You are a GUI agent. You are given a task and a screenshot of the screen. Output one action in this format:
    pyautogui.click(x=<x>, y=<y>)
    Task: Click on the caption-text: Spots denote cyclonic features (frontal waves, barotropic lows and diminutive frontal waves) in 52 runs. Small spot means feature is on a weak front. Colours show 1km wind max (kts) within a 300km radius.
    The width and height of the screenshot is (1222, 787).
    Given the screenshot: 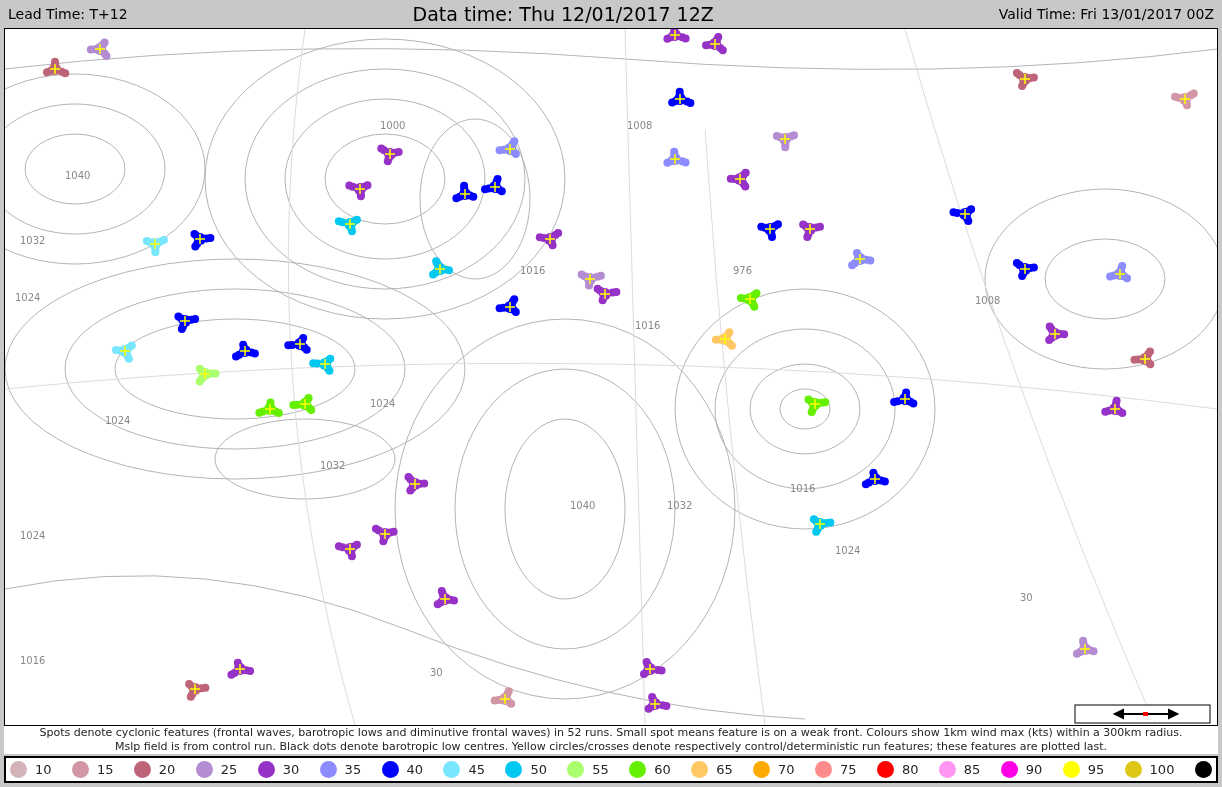 What is the action you would take?
    pyautogui.click(x=611, y=733)
    